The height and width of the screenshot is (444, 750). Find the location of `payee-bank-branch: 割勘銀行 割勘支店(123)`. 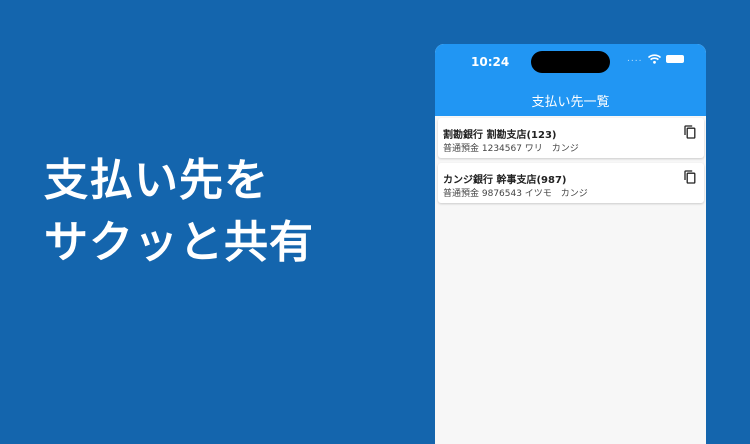

payee-bank-branch: 割勘銀行 割勘支店(123) is located at coordinates (500, 135).